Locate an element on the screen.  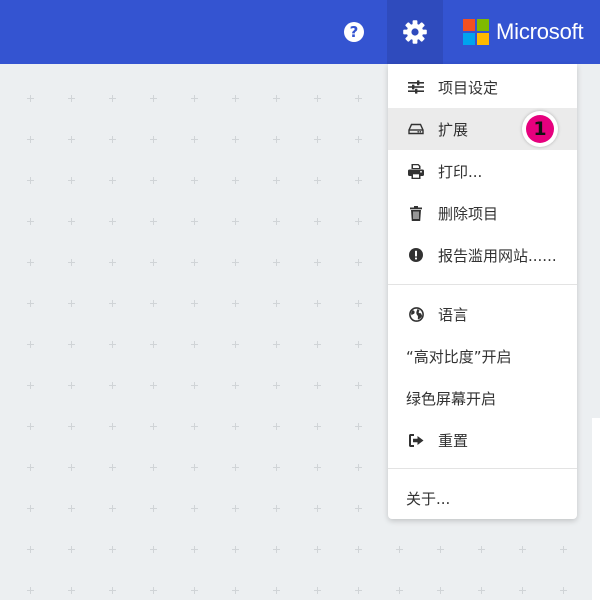
menu-item-green-screen: 绿色屏幕开启 is located at coordinates (482, 398).